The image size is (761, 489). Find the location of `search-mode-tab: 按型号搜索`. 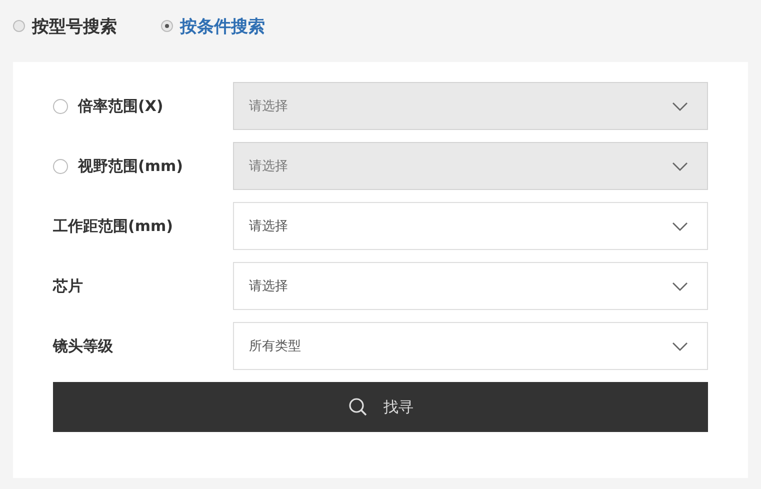

search-mode-tab: 按型号搜索 is located at coordinates (74, 26).